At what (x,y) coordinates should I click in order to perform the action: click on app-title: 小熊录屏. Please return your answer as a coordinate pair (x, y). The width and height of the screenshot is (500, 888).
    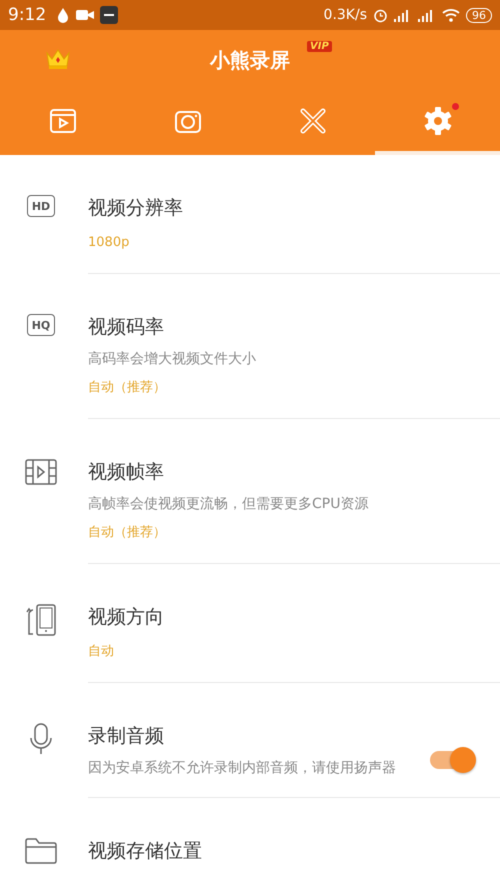
    Looking at the image, I should click on (250, 60).